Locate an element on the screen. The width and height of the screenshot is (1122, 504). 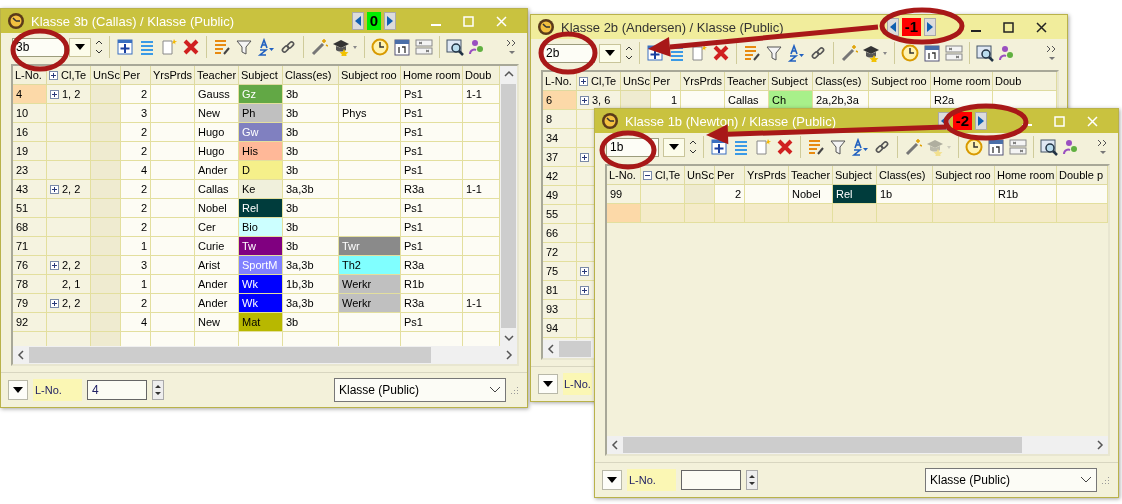
table-cell: New is located at coordinates (217, 322).